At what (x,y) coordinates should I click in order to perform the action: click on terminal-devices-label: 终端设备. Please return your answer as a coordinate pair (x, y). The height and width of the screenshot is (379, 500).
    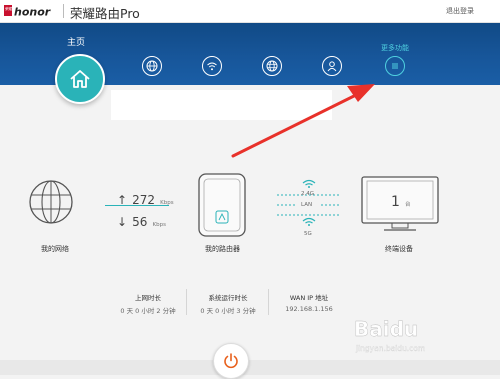
    Looking at the image, I should click on (399, 249).